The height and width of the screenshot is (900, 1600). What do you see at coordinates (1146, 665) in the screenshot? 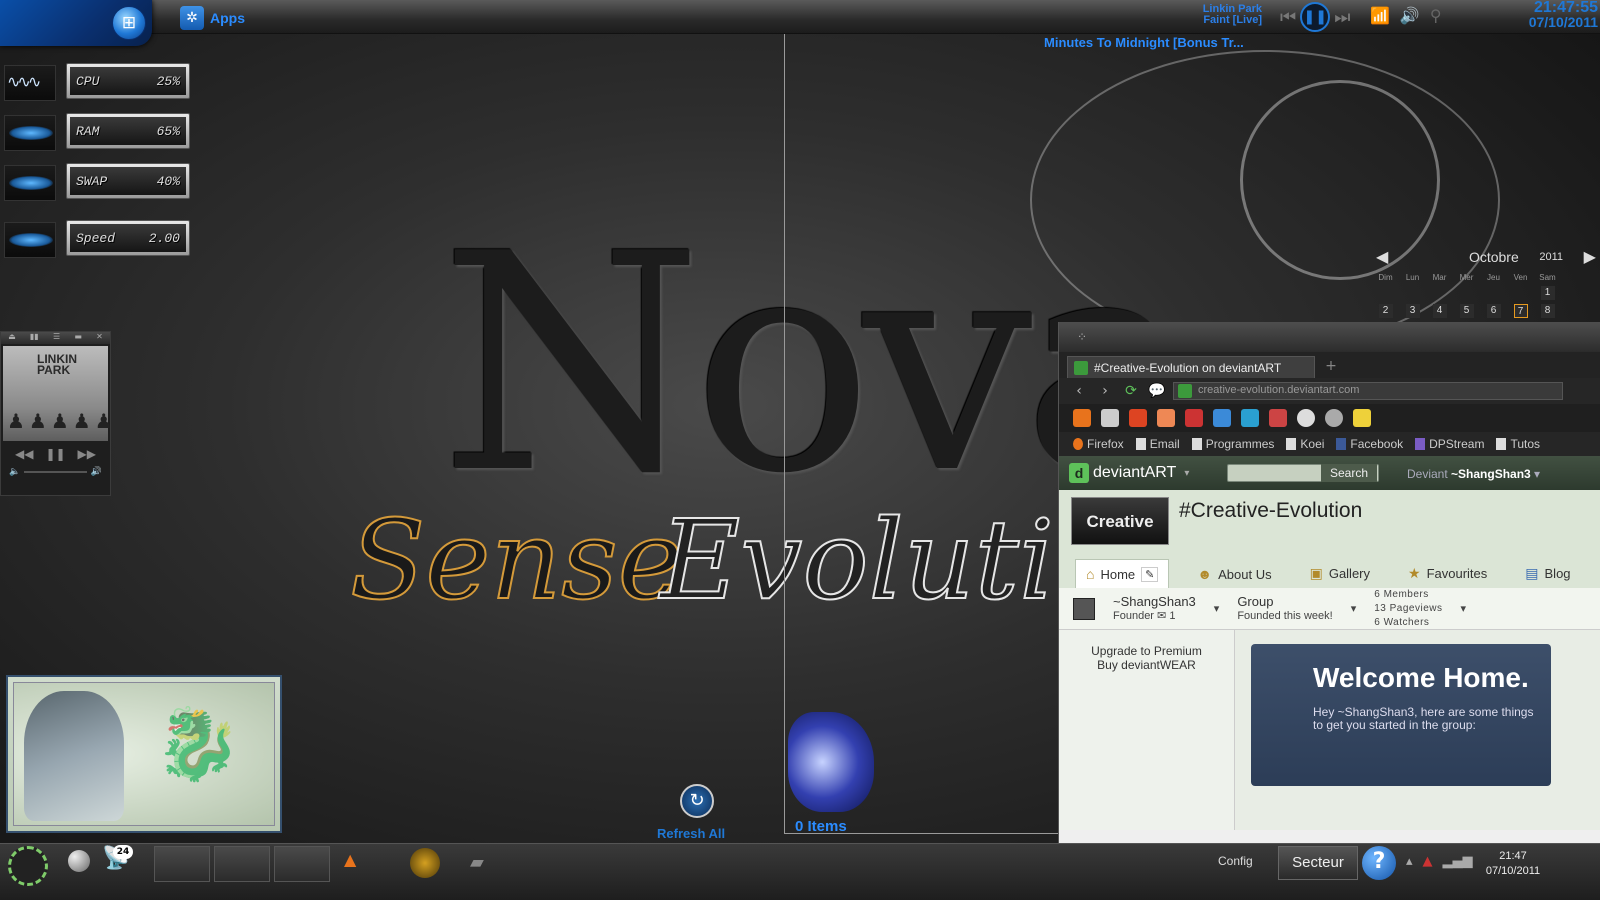
I see `buy-deviantwear-link: Buy deviantWEAR` at bounding box center [1146, 665].